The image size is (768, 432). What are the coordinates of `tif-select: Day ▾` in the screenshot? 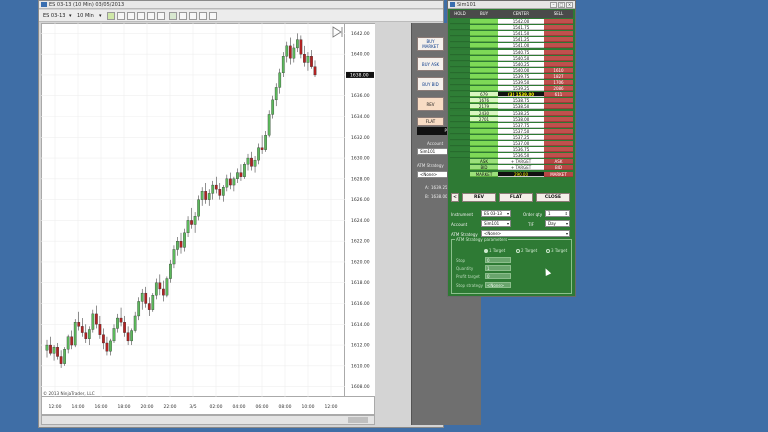 It's located at (557, 223).